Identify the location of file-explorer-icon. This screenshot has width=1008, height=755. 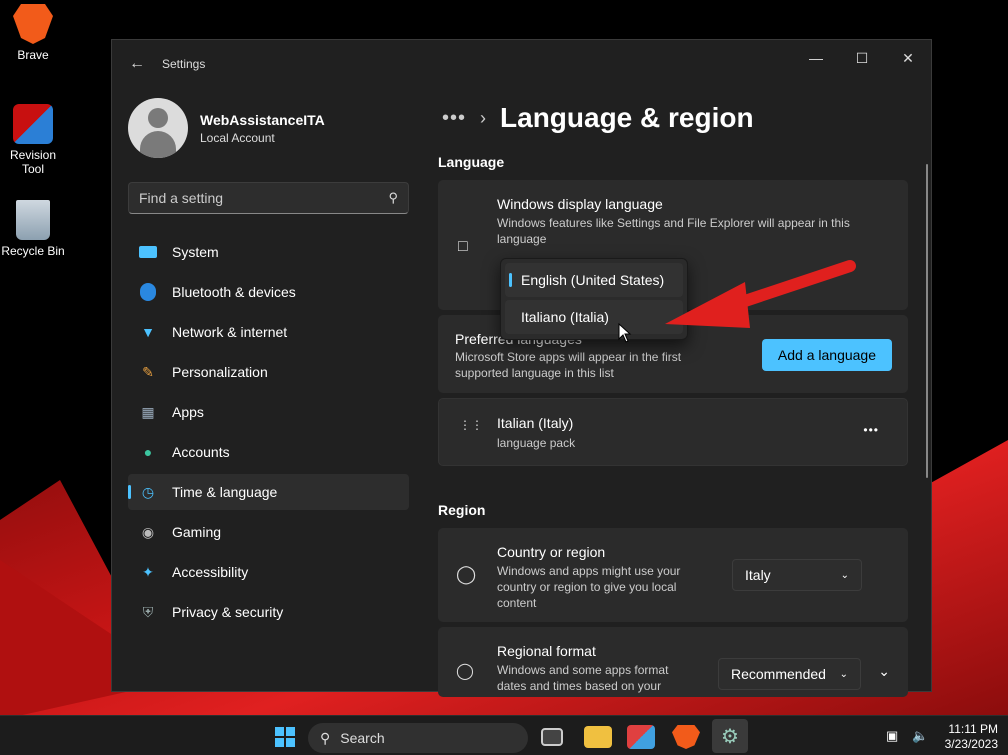
(598, 737).